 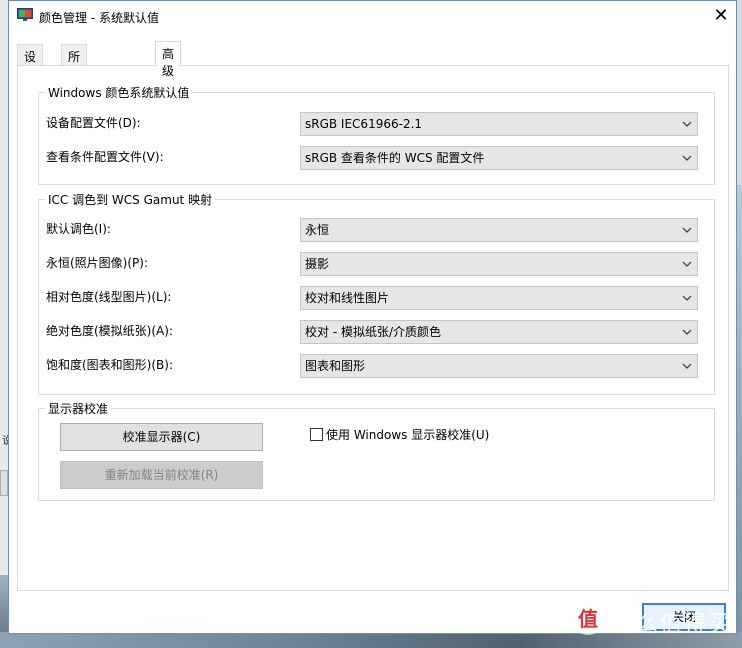 What do you see at coordinates (317, 230) in the screenshot?
I see `dropdown-value: 永恒` at bounding box center [317, 230].